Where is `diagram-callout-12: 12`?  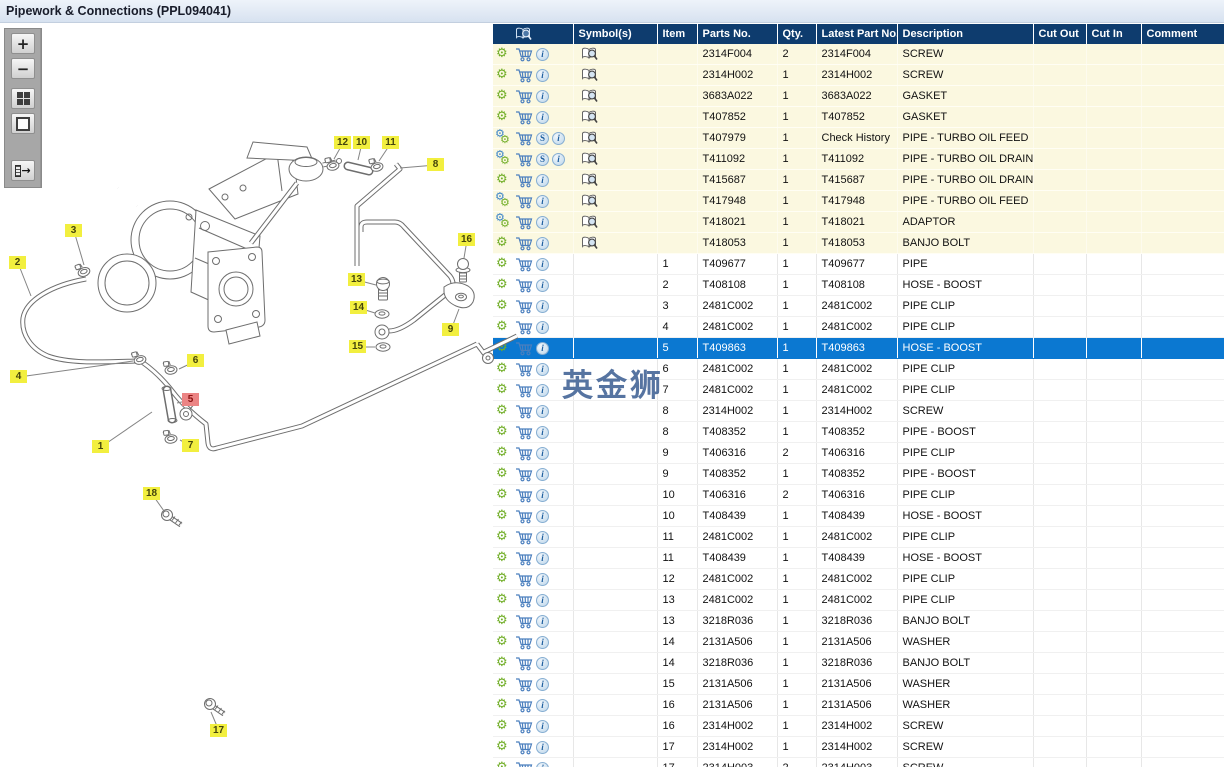
diagram-callout-12: 12 is located at coordinates (342, 142).